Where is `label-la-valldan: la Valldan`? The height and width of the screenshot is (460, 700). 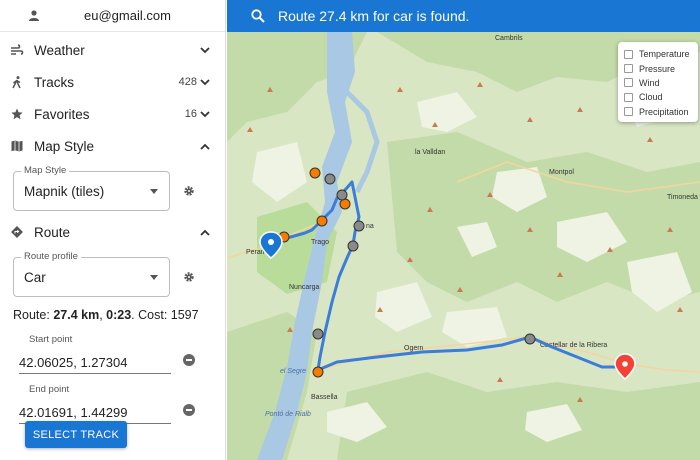
label-la-valldan: la Valldan is located at coordinates (430, 152).